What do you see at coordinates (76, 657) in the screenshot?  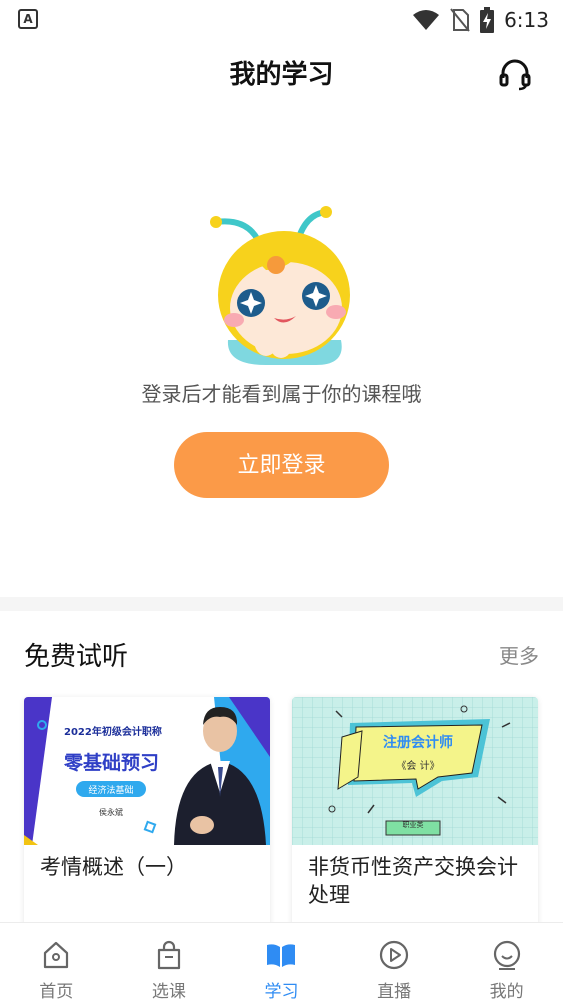 I see `section-title: 免费试听` at bounding box center [76, 657].